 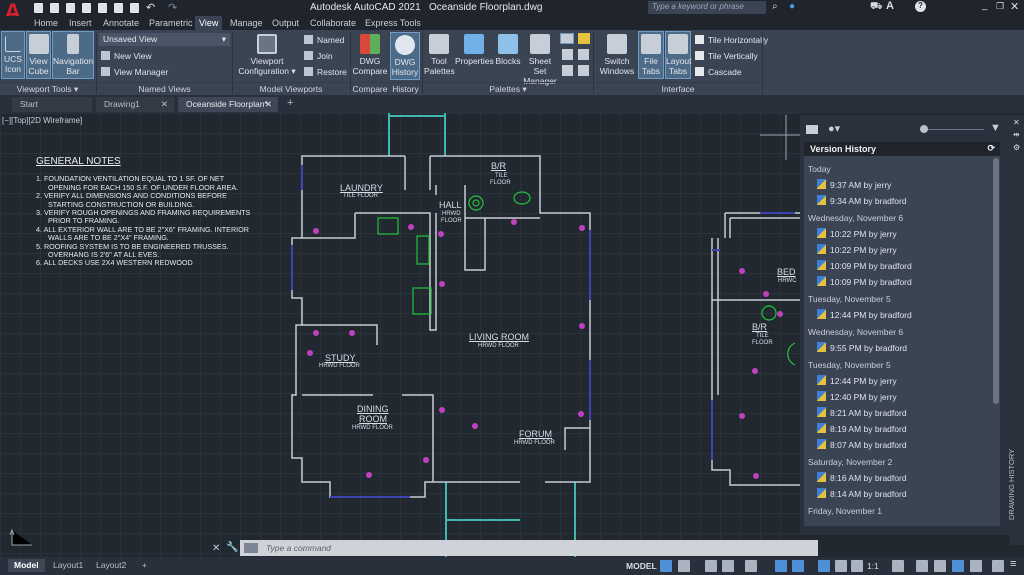 I want to click on close-palette-icon: ✕, so click(x=1016, y=122).